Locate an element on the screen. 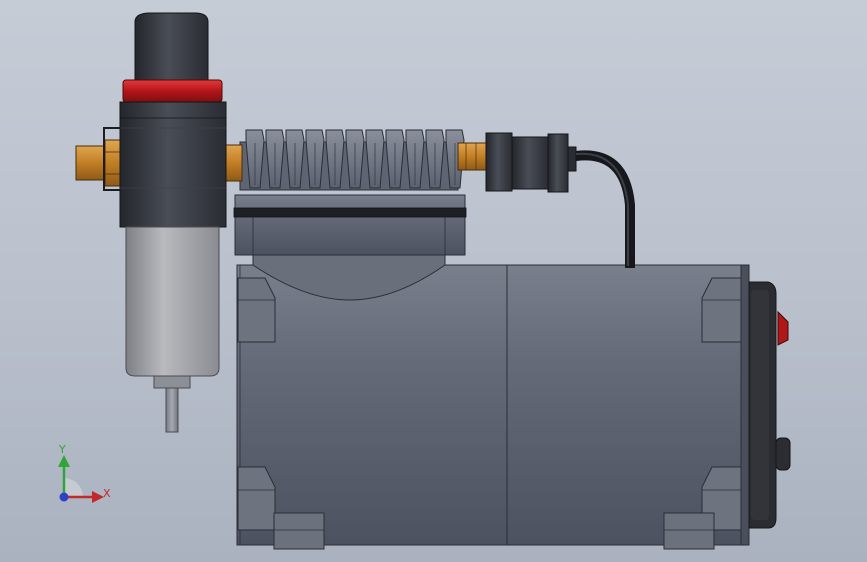 The image size is (867, 562). y-axis-label: Y is located at coordinates (62, 449).